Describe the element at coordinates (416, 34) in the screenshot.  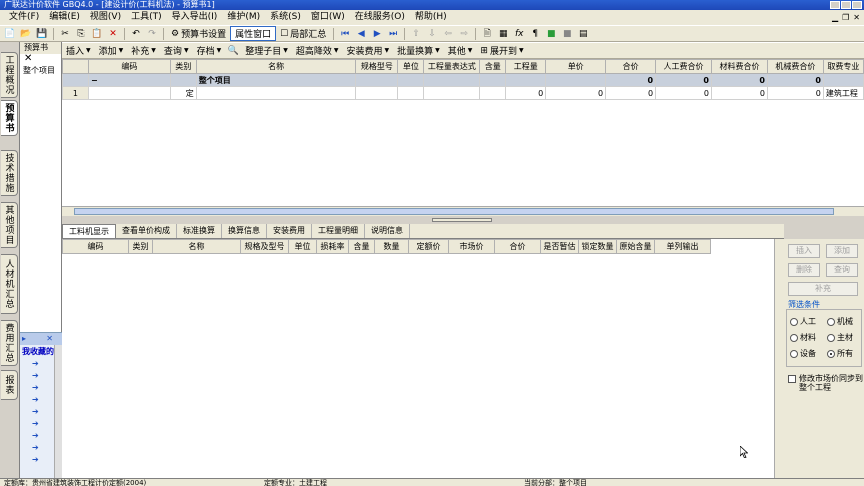
I see `move-up-icon: ⇧` at that location.